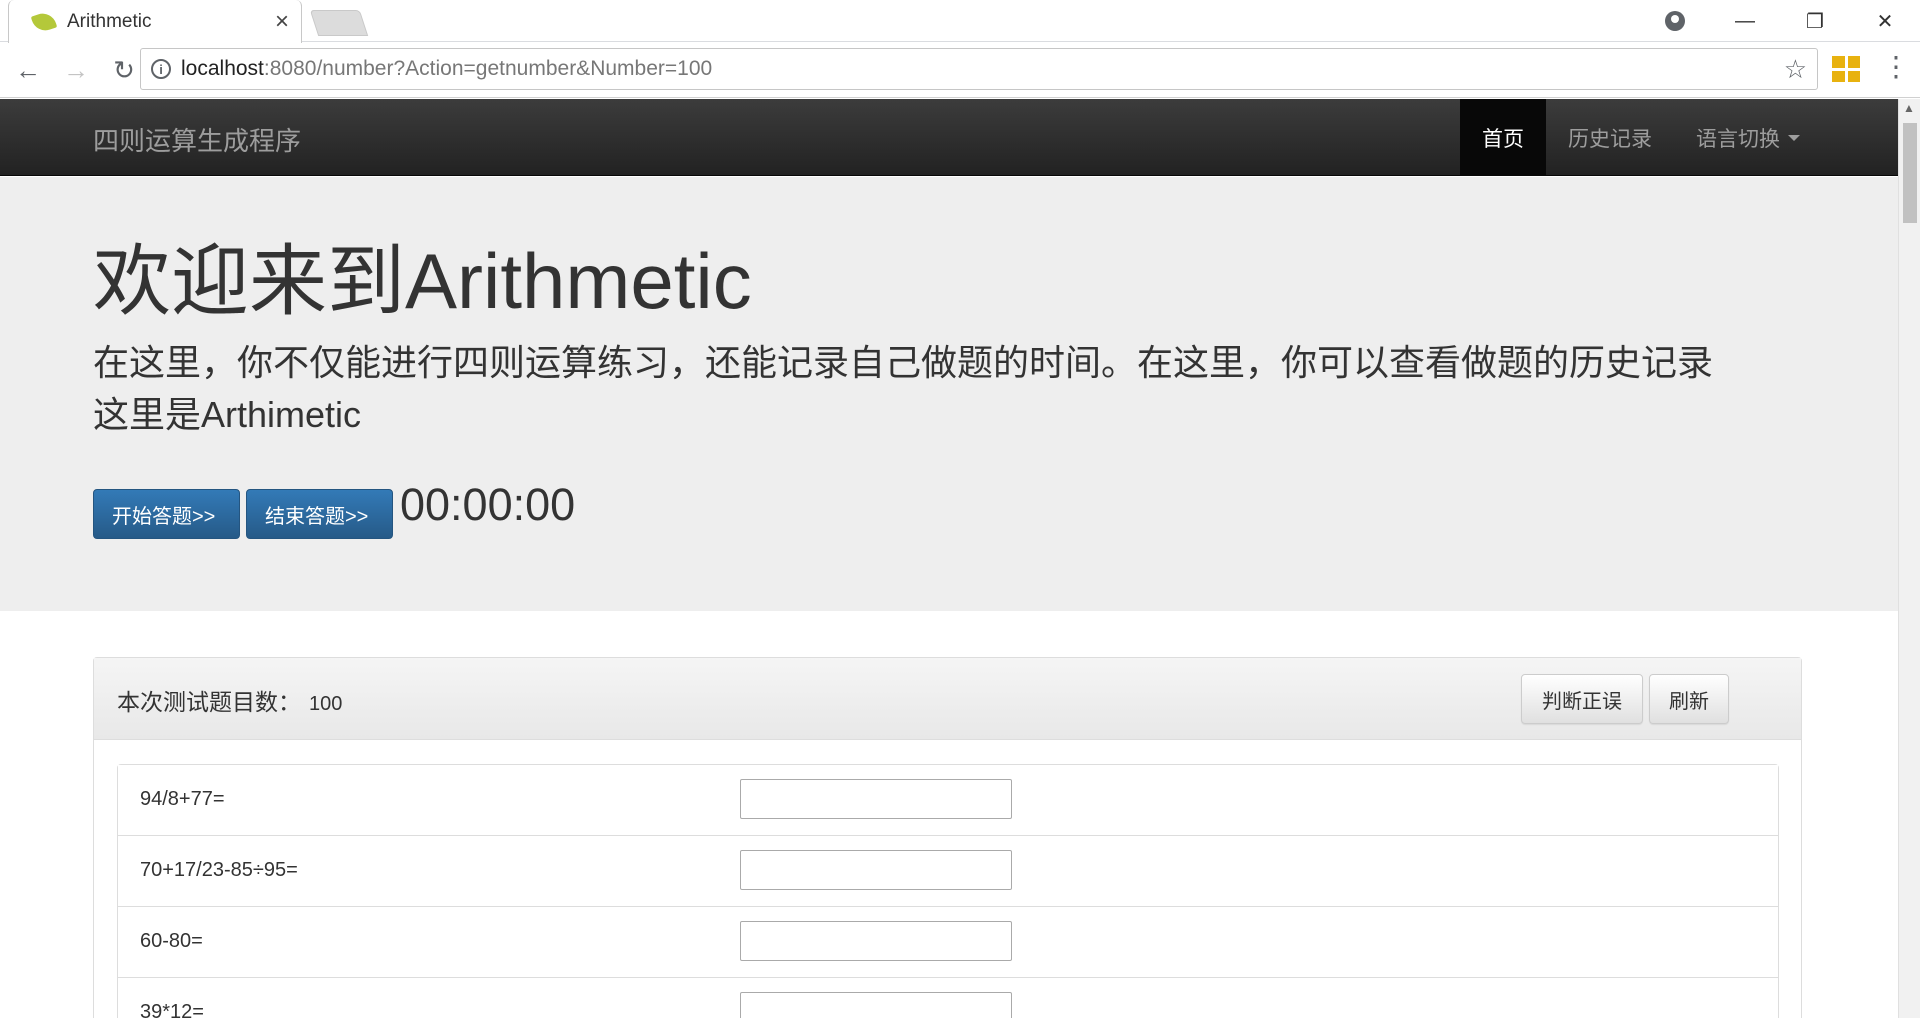 This screenshot has height=1018, width=1920. Describe the element at coordinates (1745, 21) in the screenshot. I see `minimize-button: —` at that location.